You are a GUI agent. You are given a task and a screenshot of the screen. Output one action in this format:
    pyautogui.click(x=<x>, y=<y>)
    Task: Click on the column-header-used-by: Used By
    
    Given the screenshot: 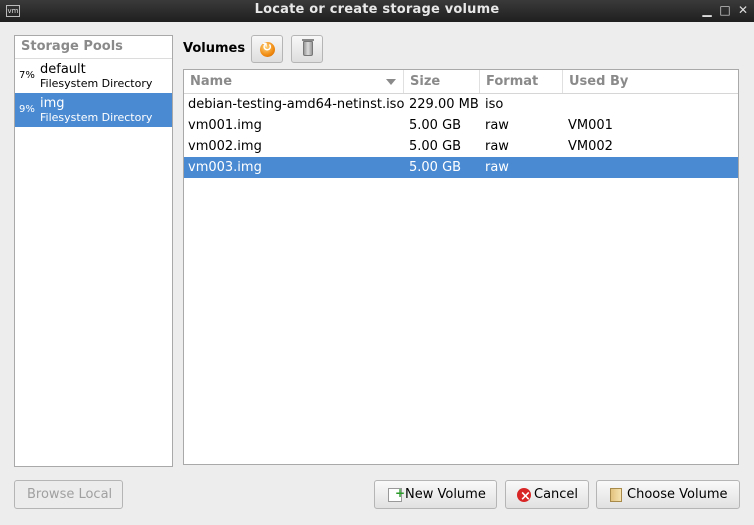 What is the action you would take?
    pyautogui.click(x=650, y=81)
    